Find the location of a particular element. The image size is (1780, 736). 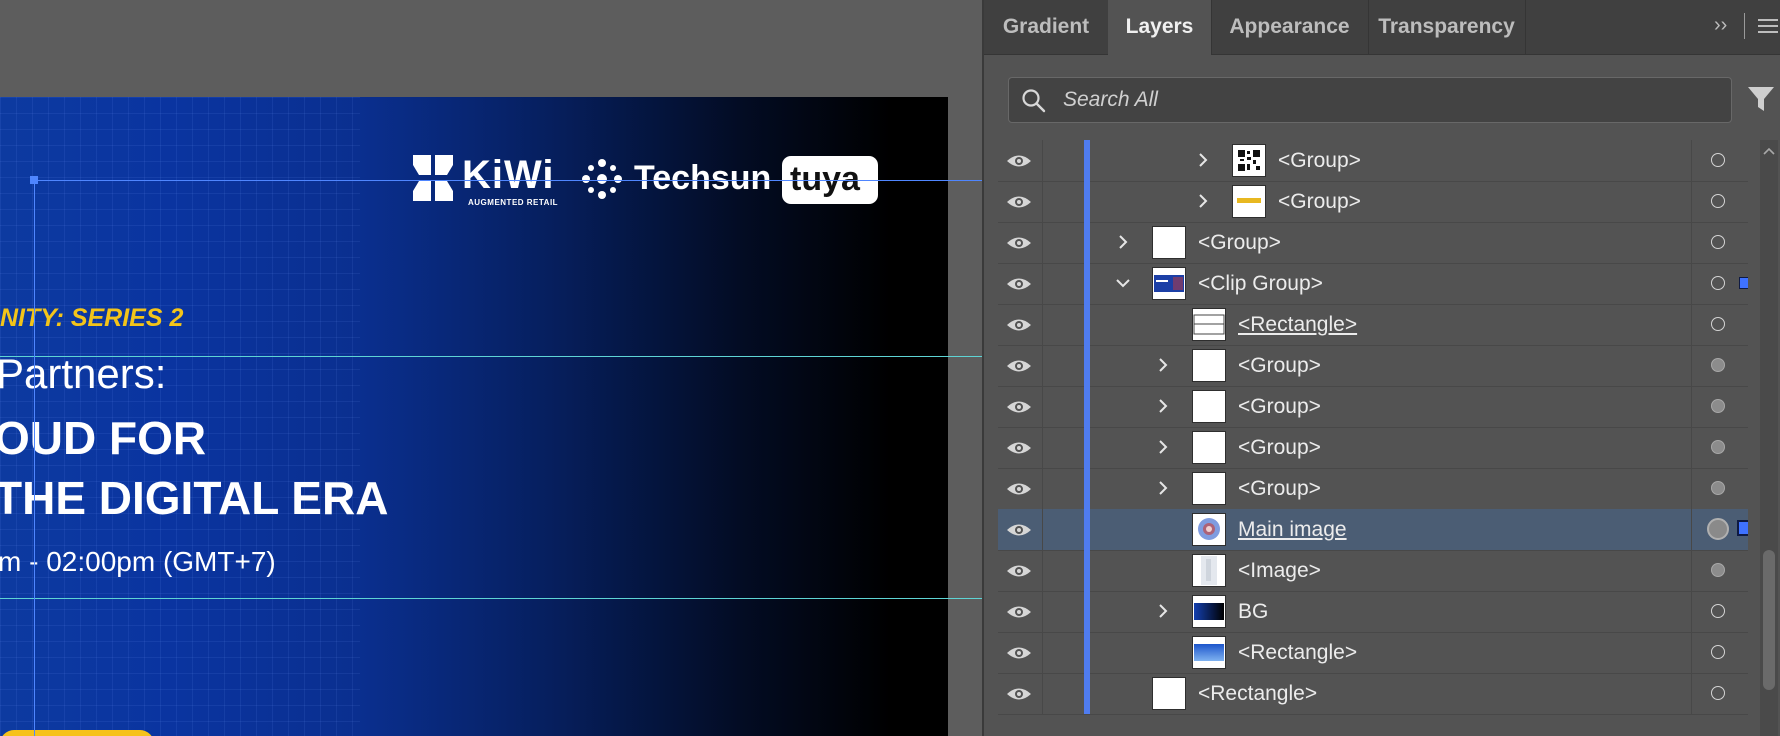

layer-row: <Clip Group> is located at coordinates (1373, 284).